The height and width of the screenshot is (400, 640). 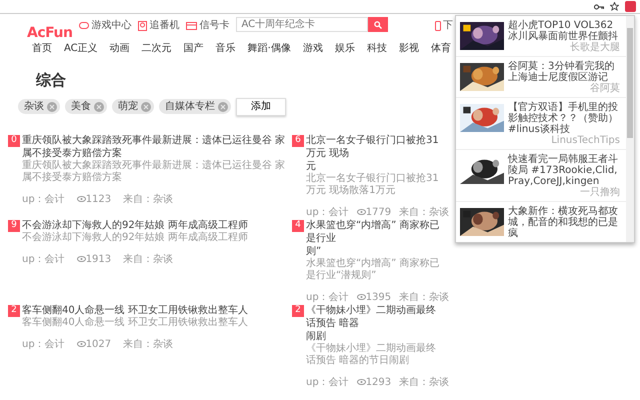 I want to click on article-title: 《干物妹小埋》二期动画最终话预告 暗器, so click(x=375, y=317).